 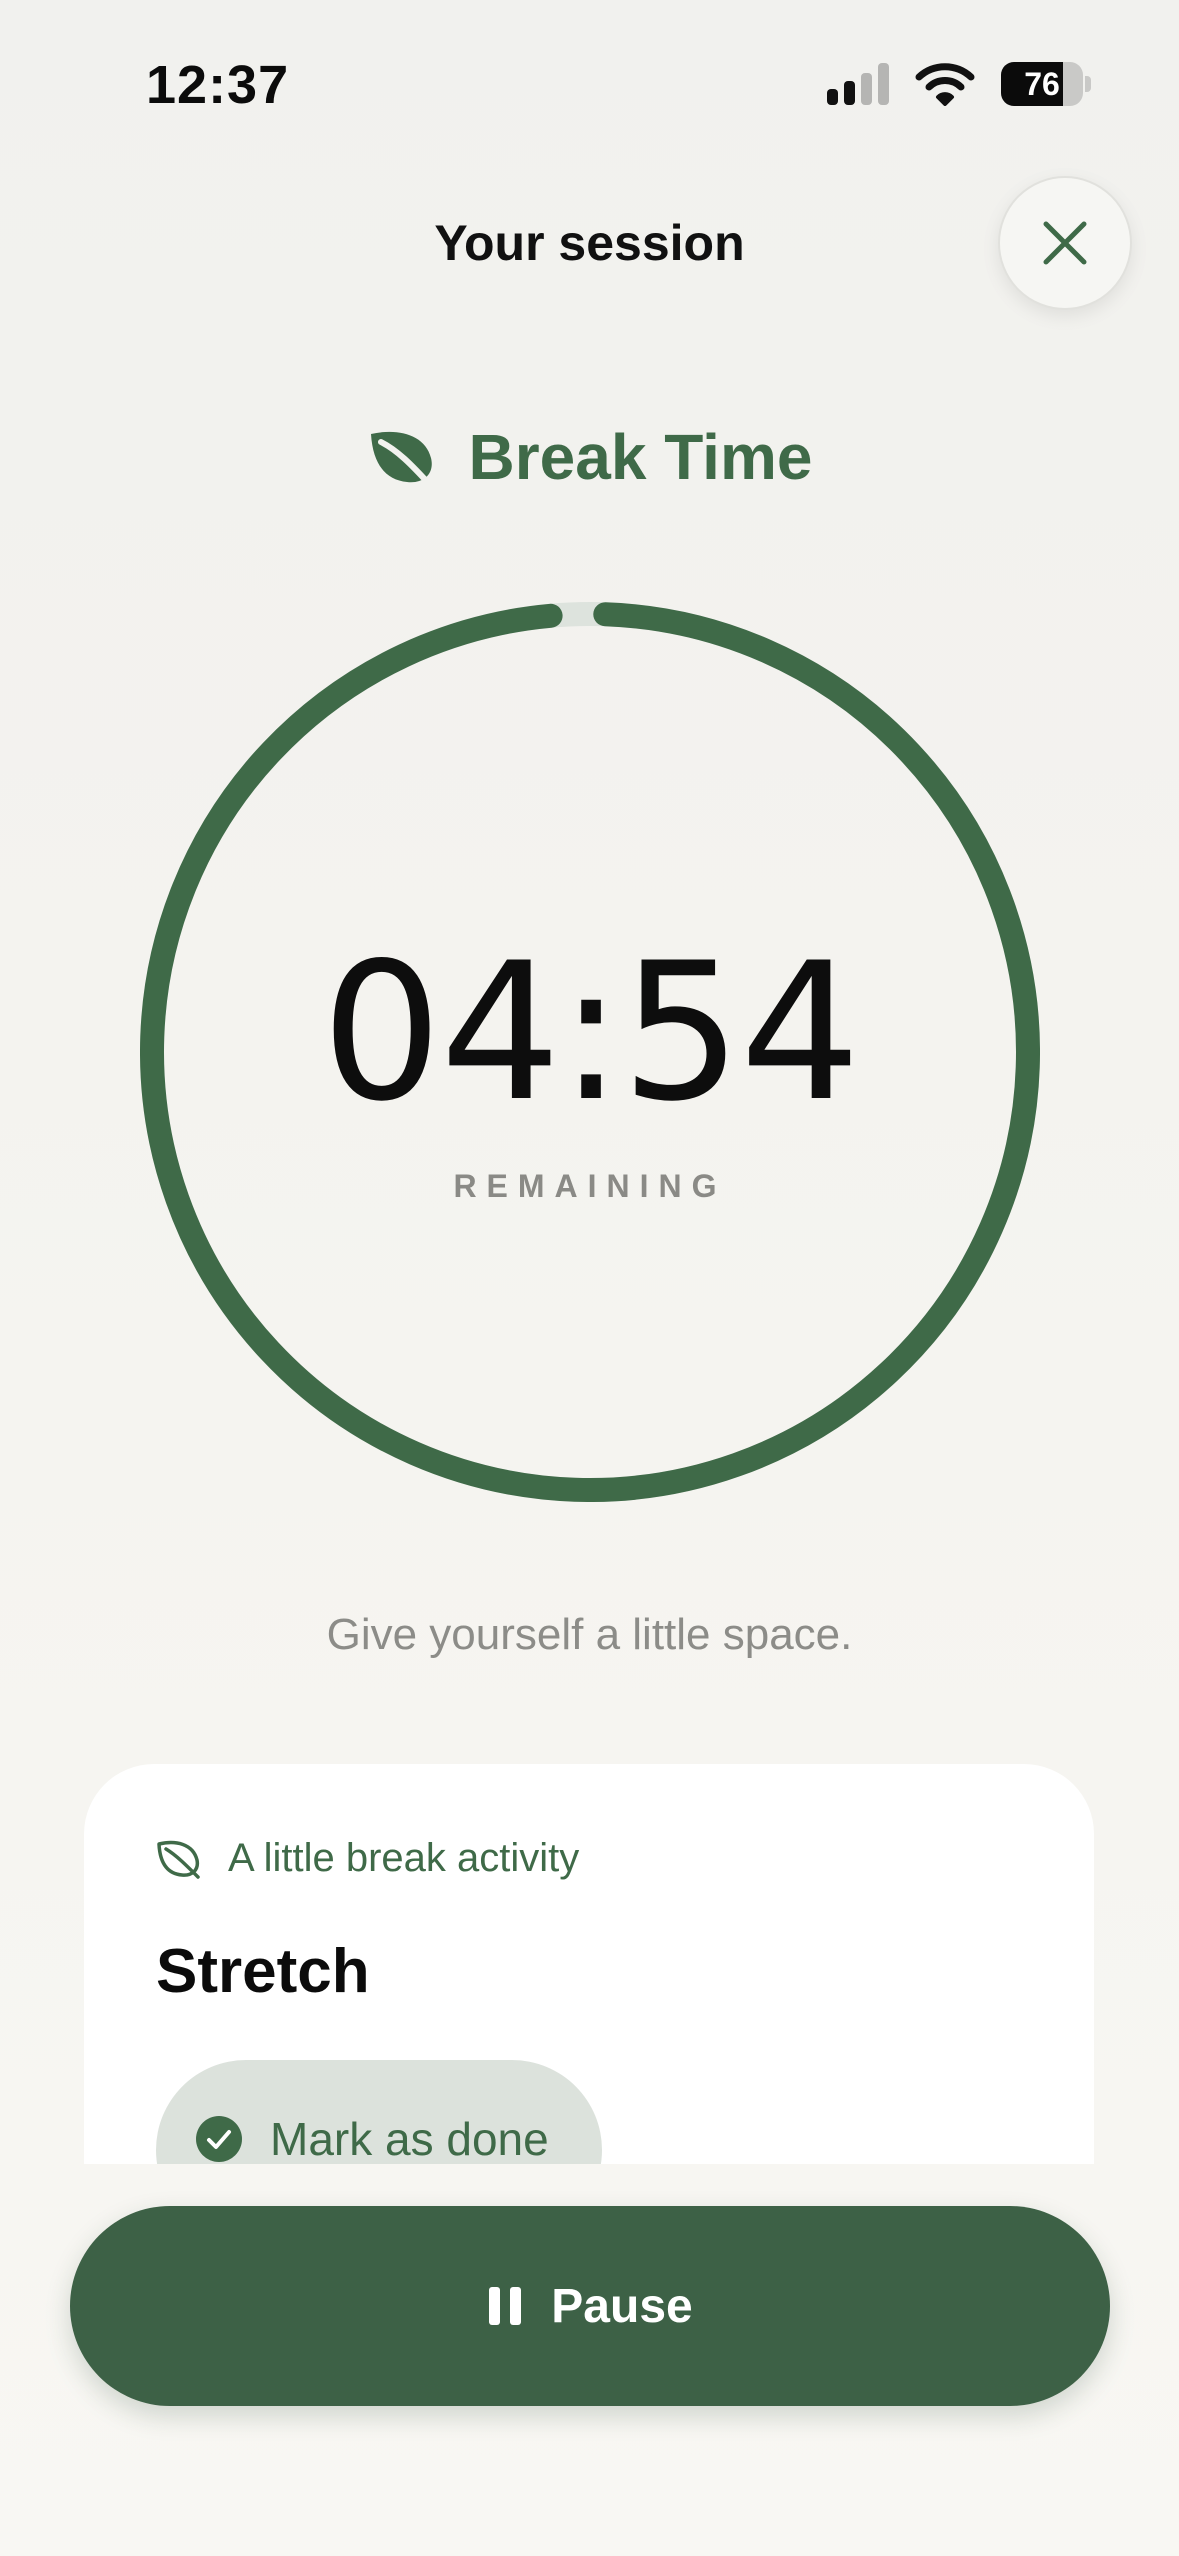 I want to click on close-icon, so click(x=1065, y=243).